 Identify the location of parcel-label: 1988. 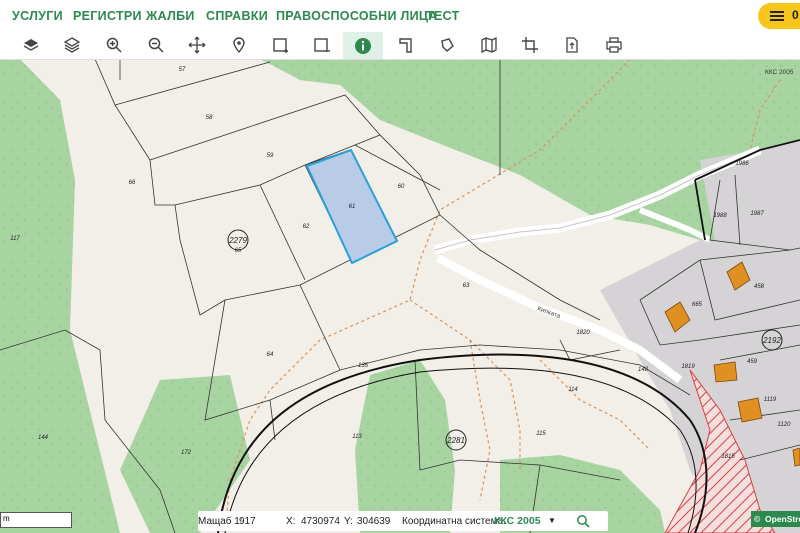
(720, 216).